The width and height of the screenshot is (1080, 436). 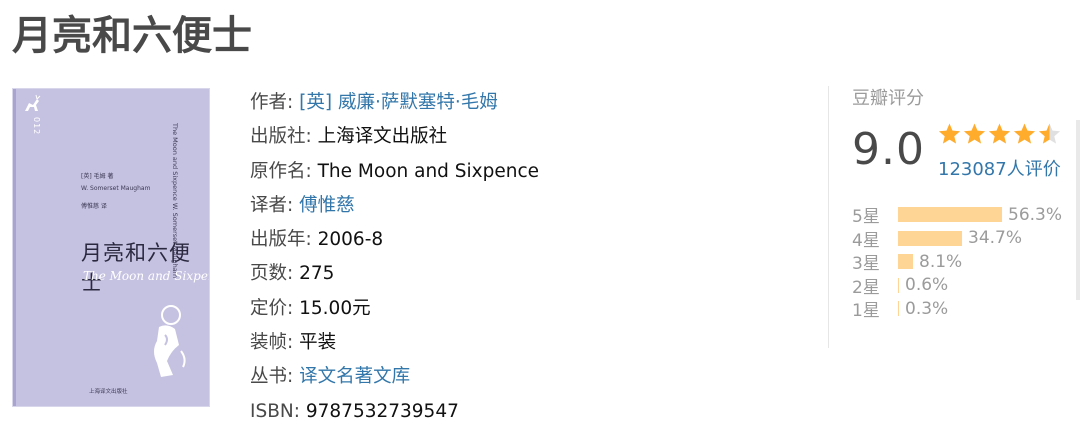 I want to click on pub-year-label: 出版年:, so click(x=281, y=240).